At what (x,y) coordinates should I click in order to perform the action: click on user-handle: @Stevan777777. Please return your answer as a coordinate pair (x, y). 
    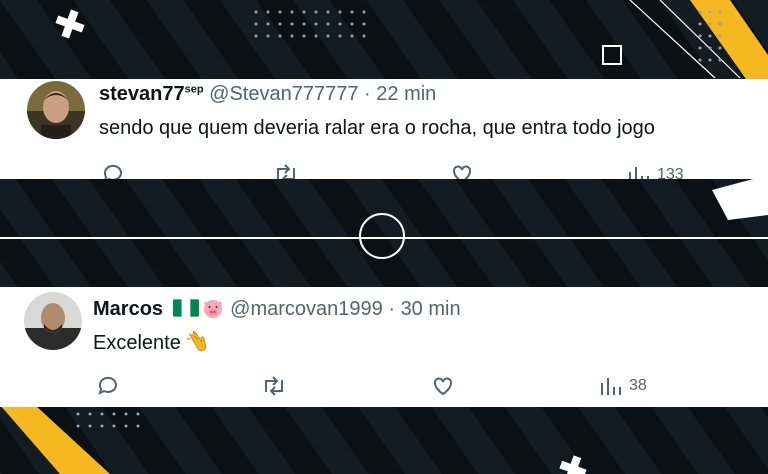
    Looking at the image, I should click on (283, 94).